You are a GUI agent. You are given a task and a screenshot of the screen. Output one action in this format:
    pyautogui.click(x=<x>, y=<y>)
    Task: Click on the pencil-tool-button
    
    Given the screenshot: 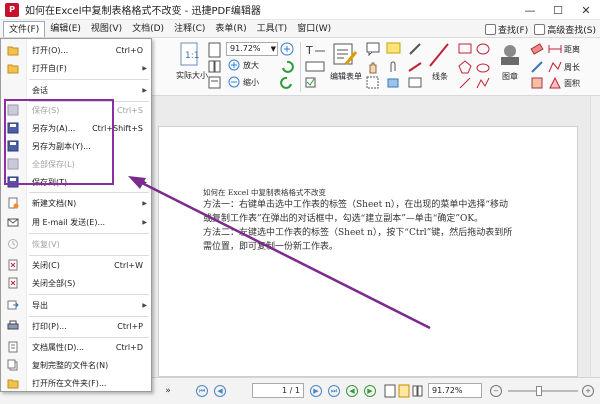 What is the action you would take?
    pyautogui.click(x=415, y=49)
    